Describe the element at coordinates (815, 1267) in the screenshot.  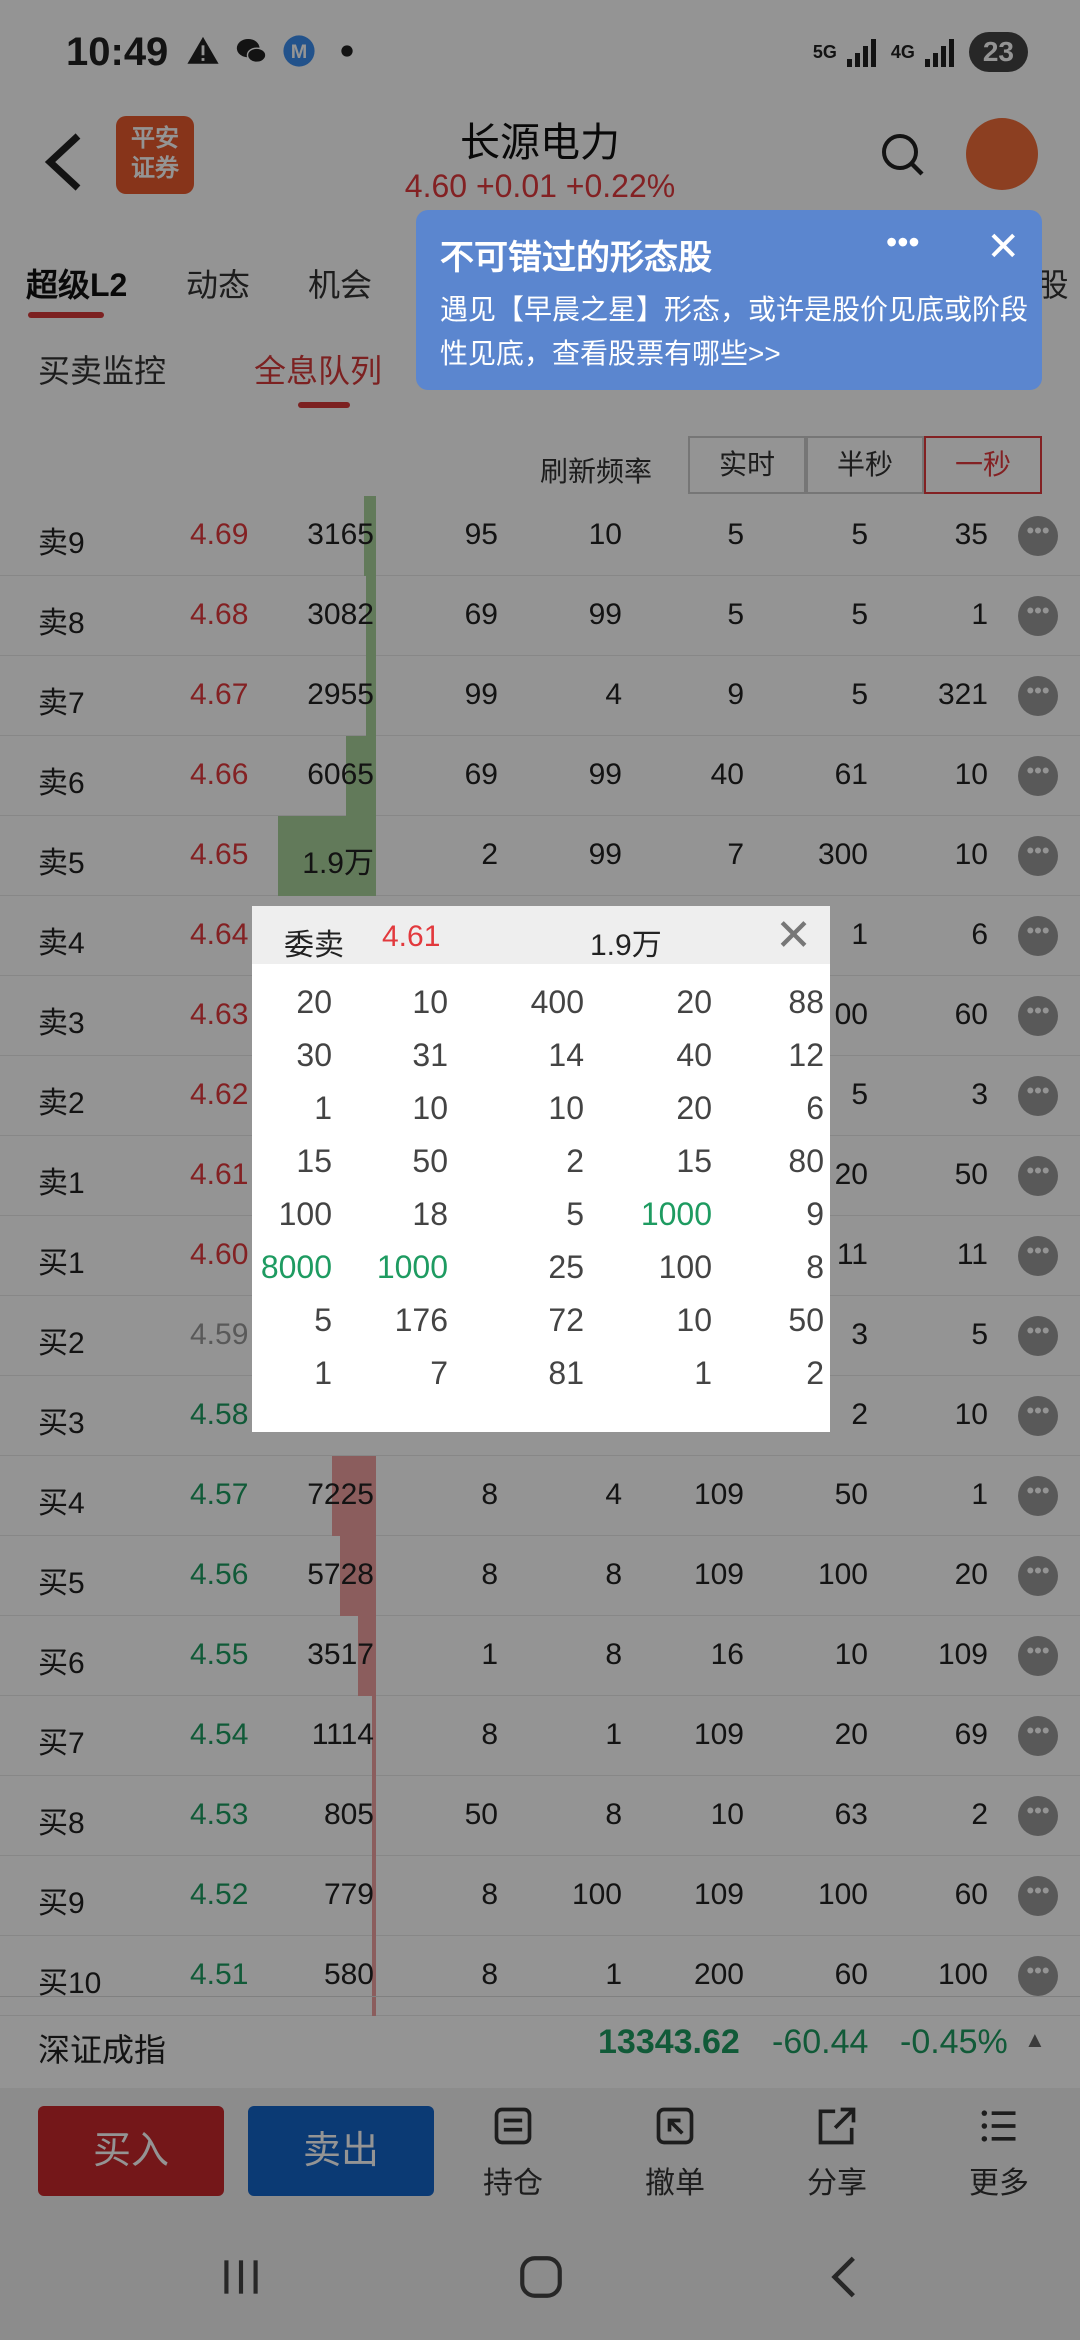
I see `modal-grid-cell: 8` at that location.